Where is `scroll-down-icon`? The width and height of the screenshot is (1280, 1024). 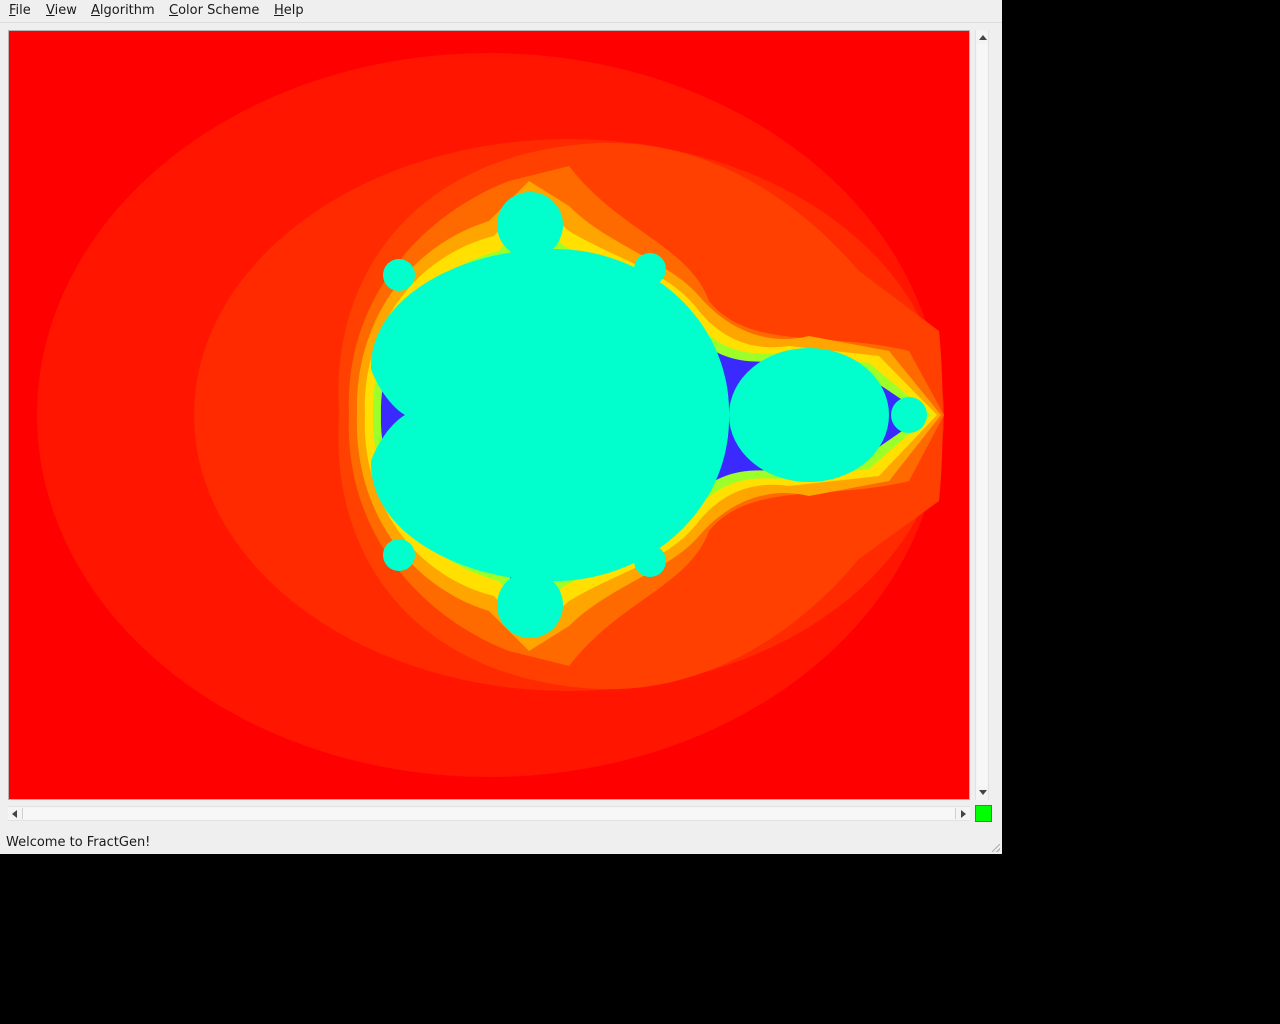
scroll-down-icon is located at coordinates (983, 792).